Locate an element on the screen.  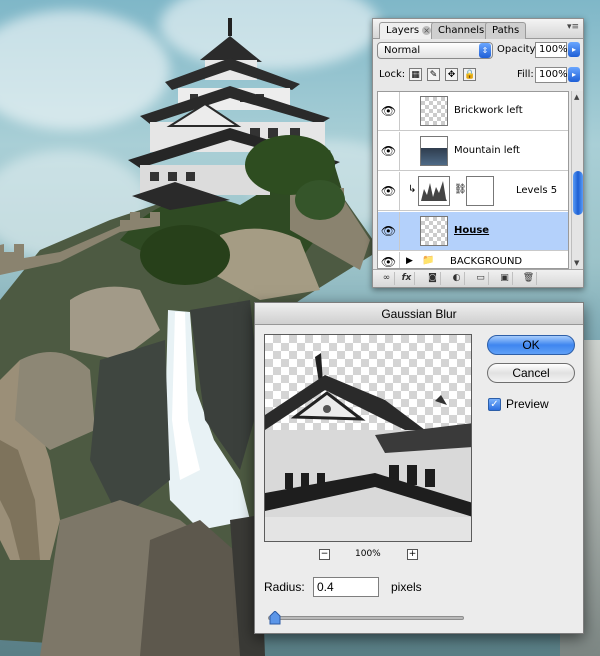
preview-label: Preview is located at coordinates (527, 404).